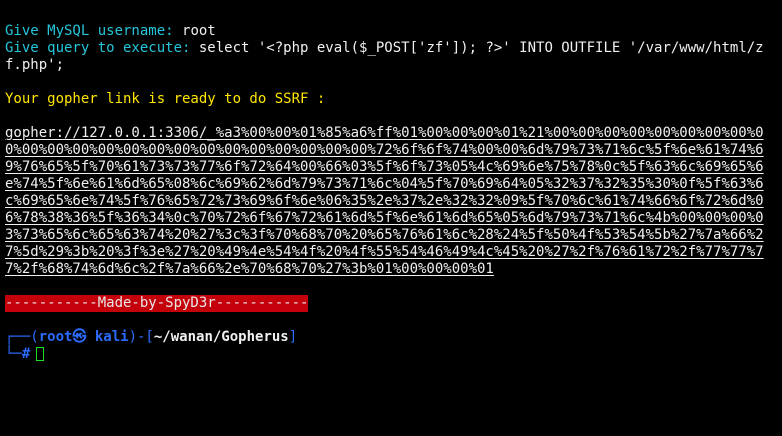 The image size is (782, 436). Describe the element at coordinates (98, 48) in the screenshot. I see `query-prompt: Give query to execute:` at that location.